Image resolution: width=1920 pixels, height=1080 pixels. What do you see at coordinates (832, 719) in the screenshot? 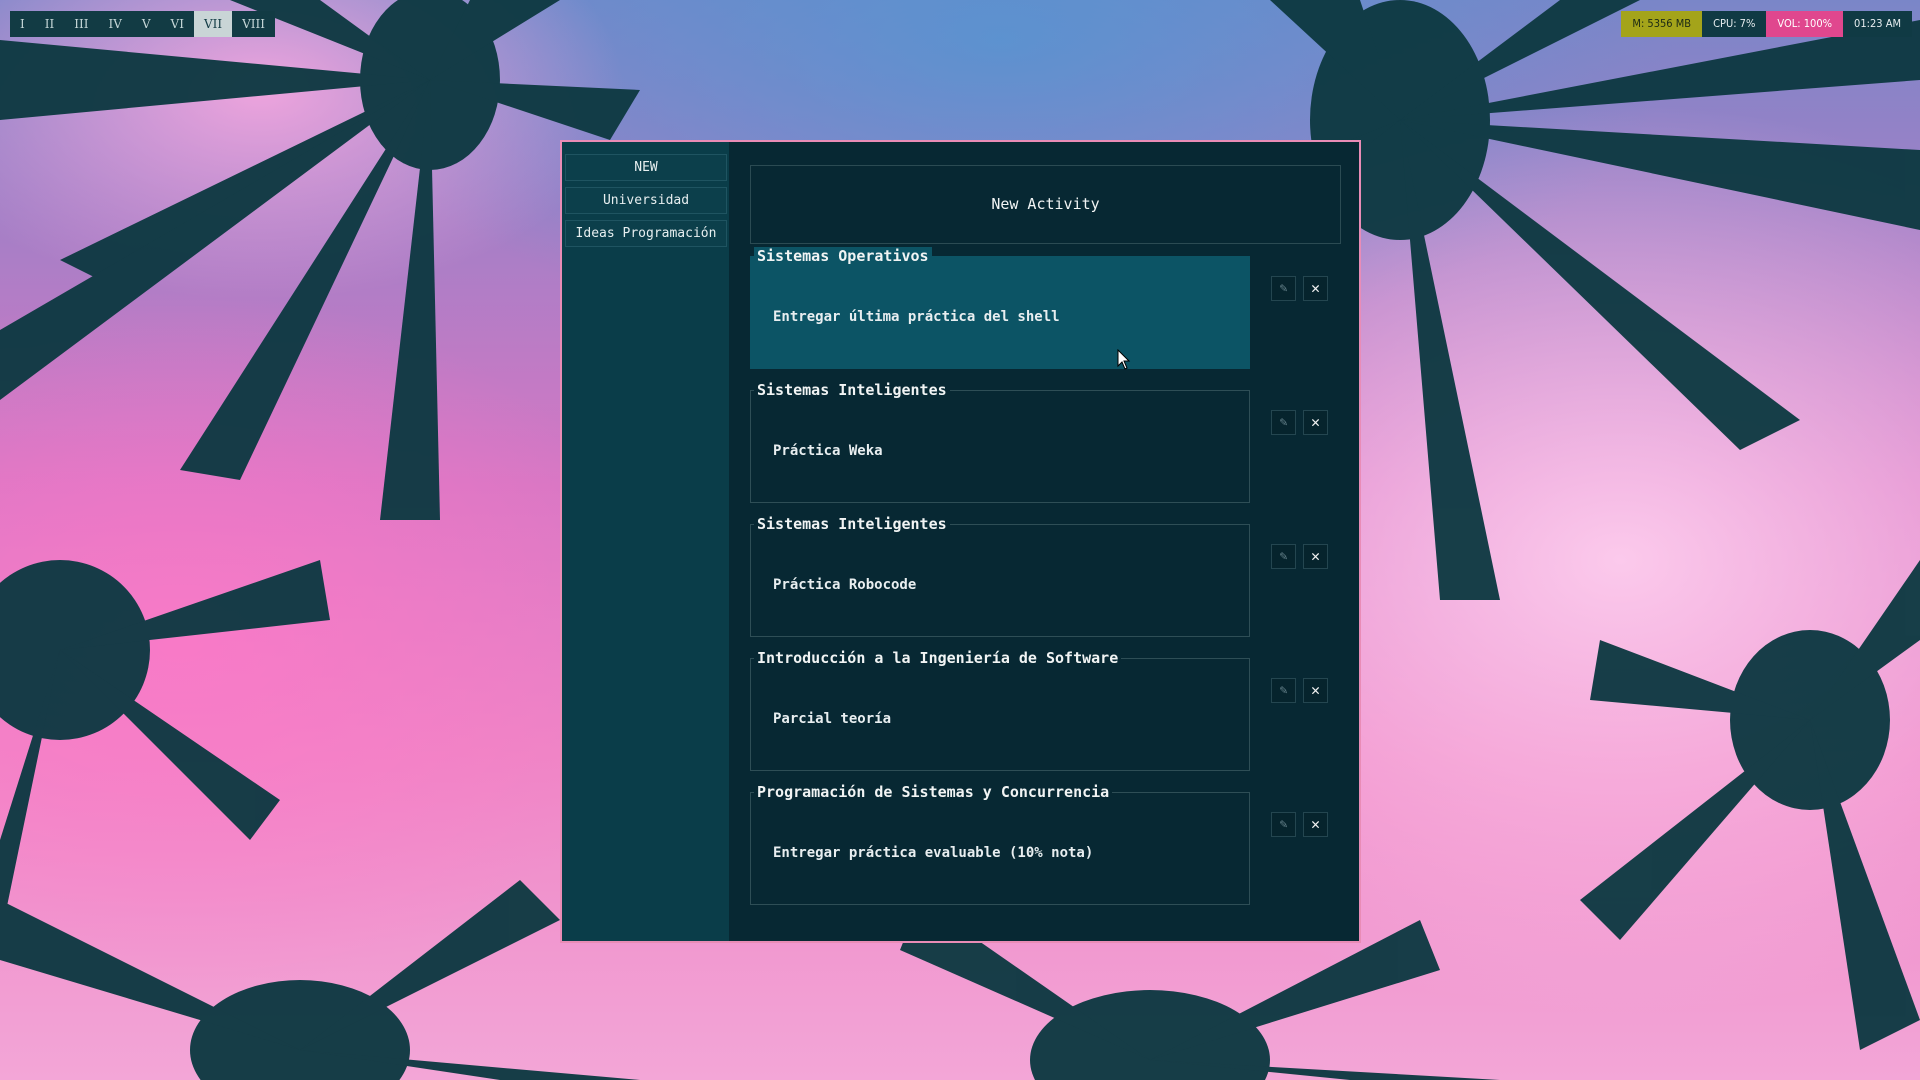
I see `activity-task: Parcial teoría` at bounding box center [832, 719].